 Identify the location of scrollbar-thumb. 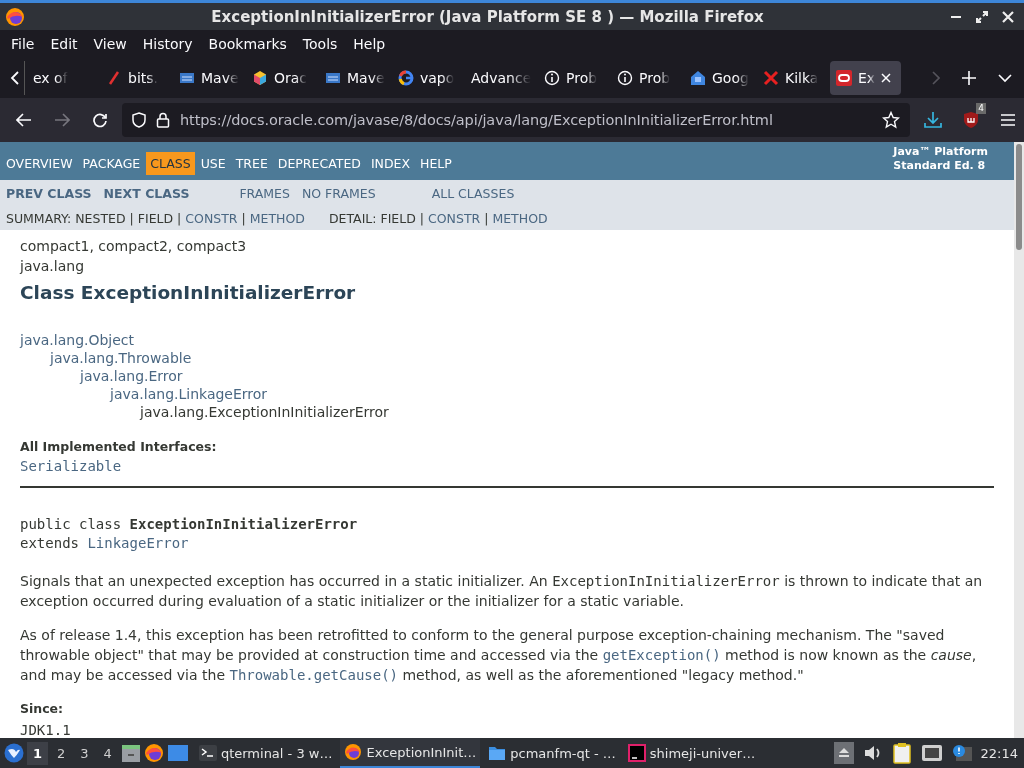
(1019, 197).